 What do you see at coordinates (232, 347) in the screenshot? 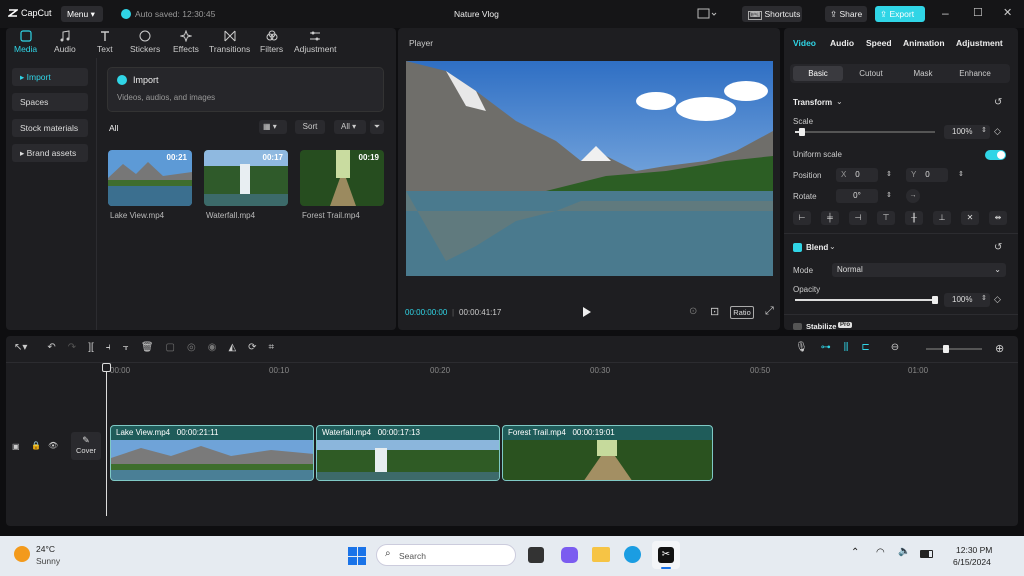
I see `mirror-icon: ◭` at bounding box center [232, 347].